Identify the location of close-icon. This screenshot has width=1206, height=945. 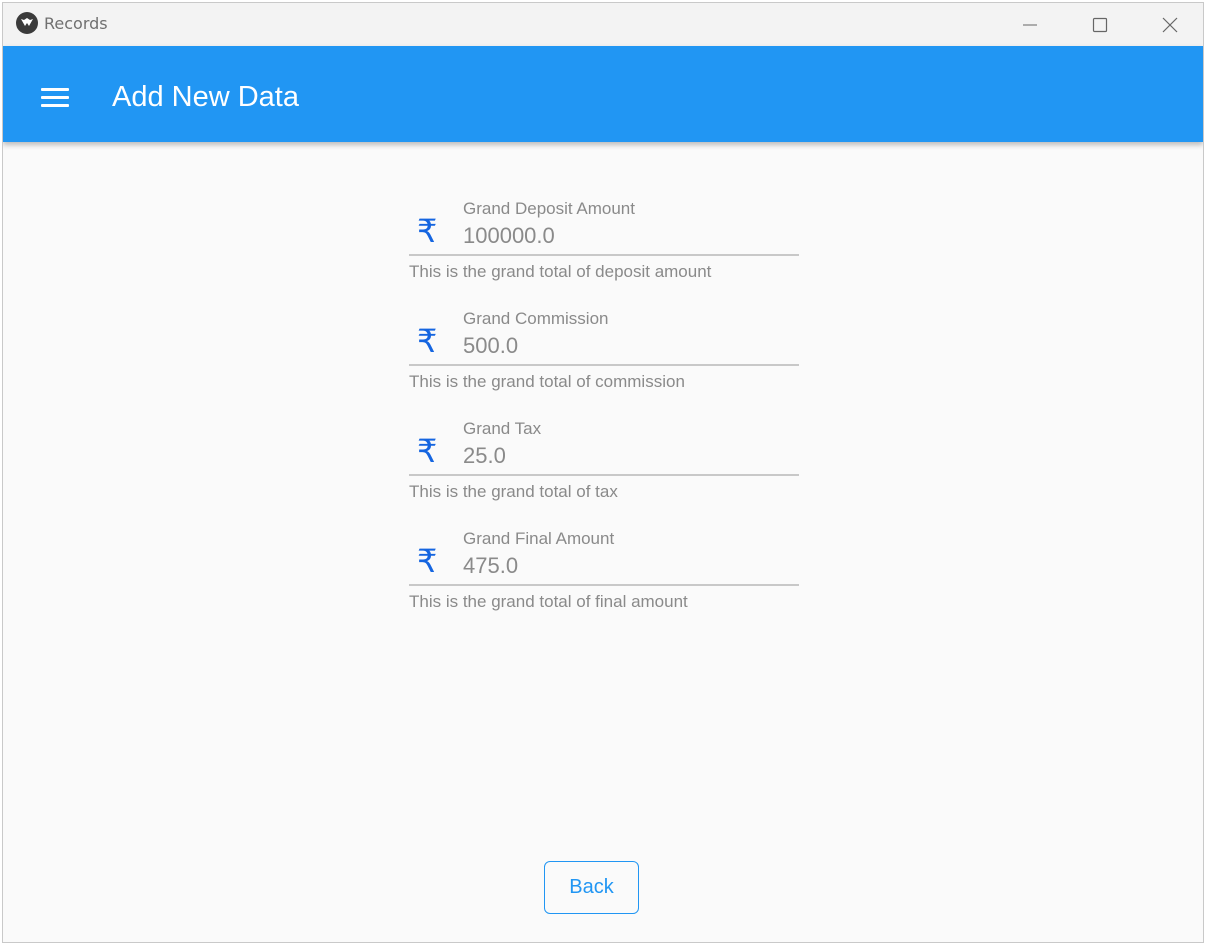
(1170, 25).